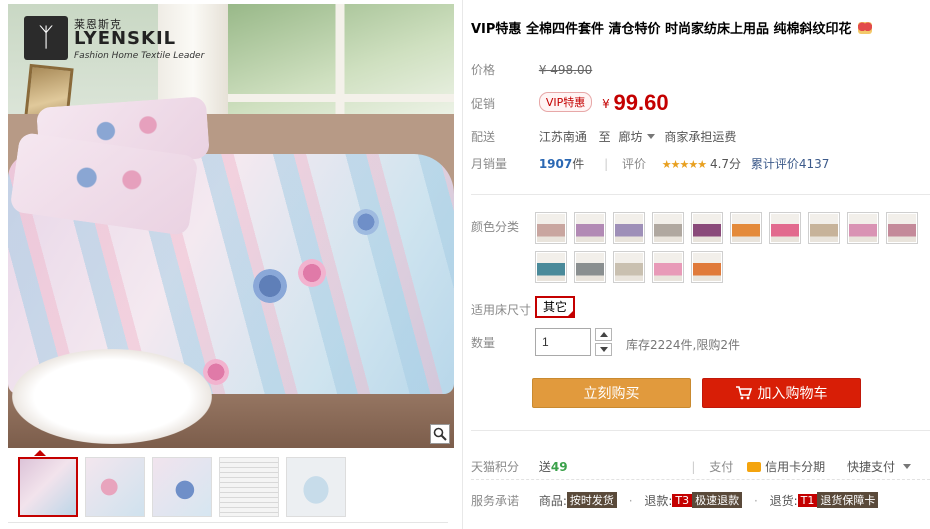 This screenshot has width=930, height=529. Describe the element at coordinates (725, 164) in the screenshot. I see `rating-score: 4.7分` at that location.